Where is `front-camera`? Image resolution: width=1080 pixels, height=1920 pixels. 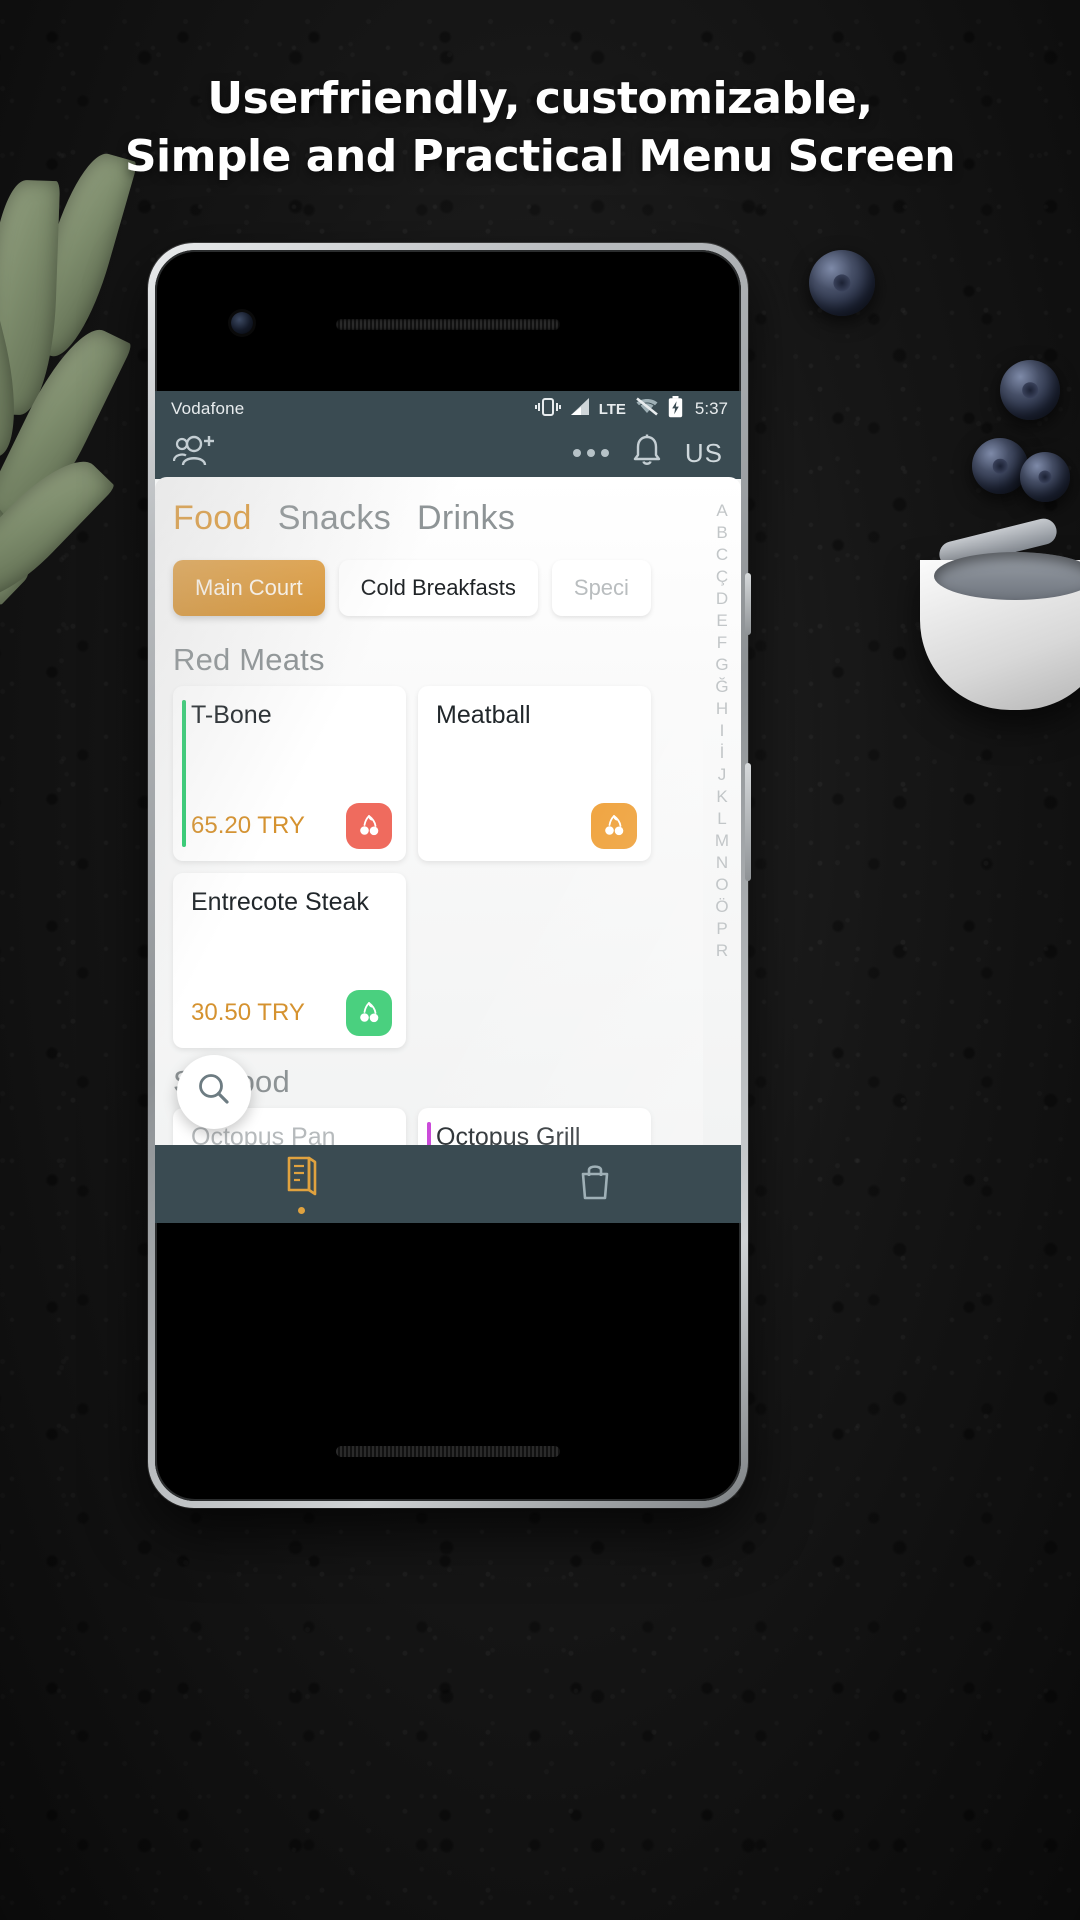 front-camera is located at coordinates (242, 323).